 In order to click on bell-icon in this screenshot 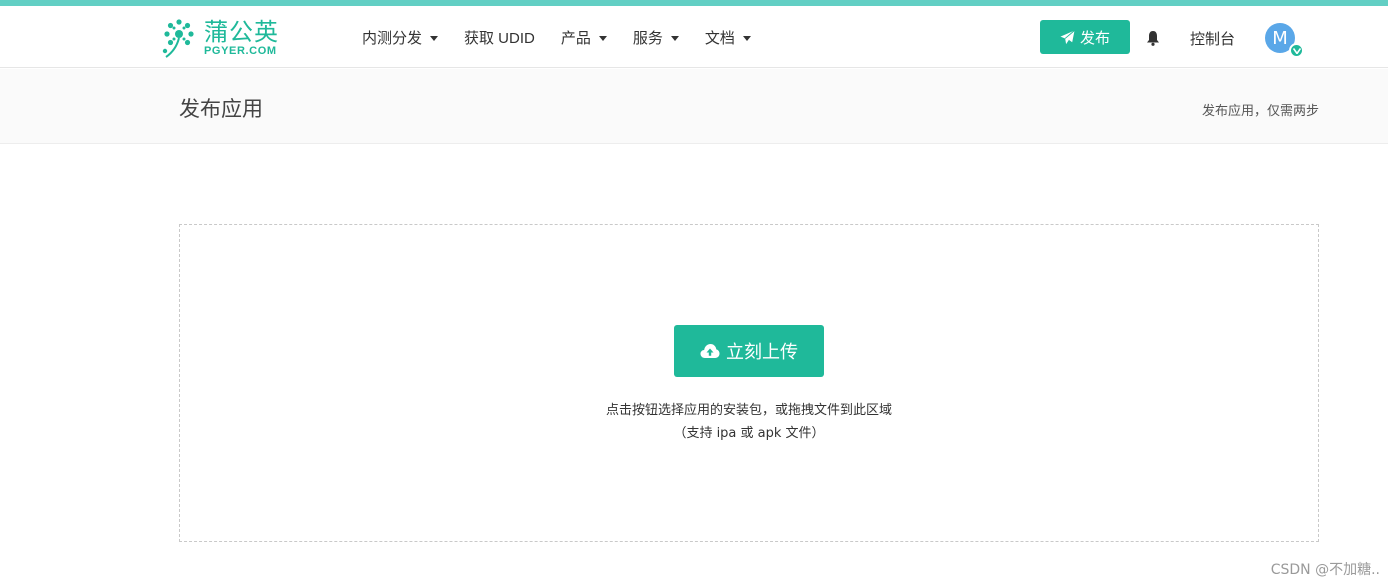, I will do `click(1153, 38)`.